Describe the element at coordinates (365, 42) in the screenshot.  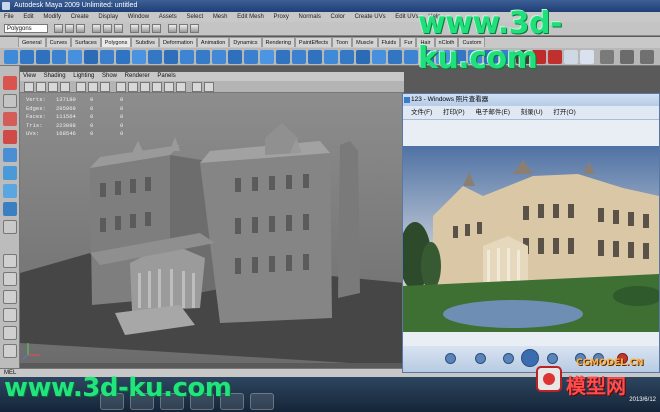
I see `tab-muscle: Muscle` at that location.